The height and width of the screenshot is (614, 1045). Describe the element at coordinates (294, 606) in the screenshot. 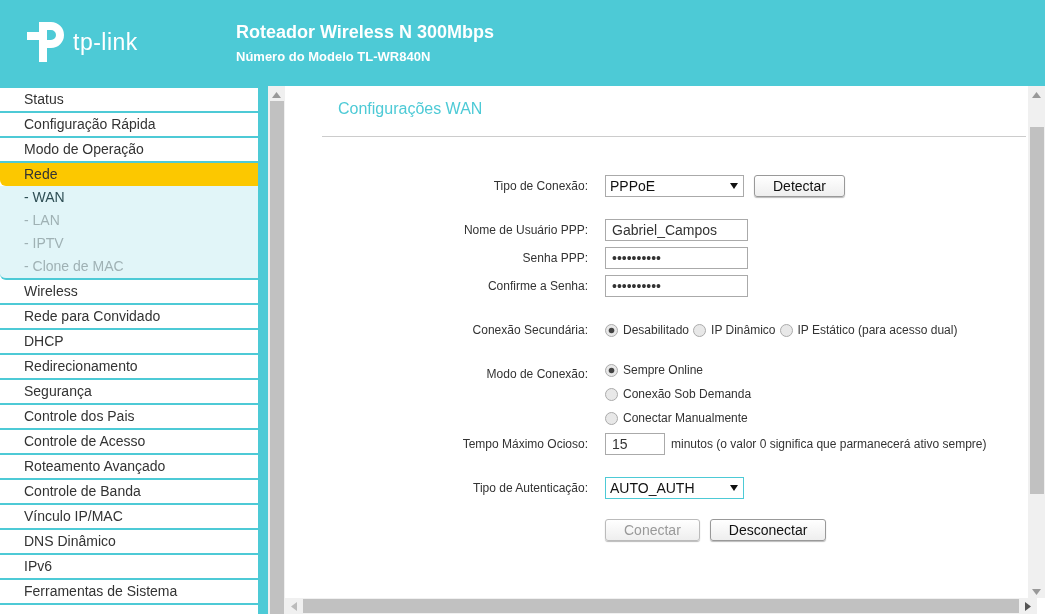

I see `scroll-left-icon` at that location.